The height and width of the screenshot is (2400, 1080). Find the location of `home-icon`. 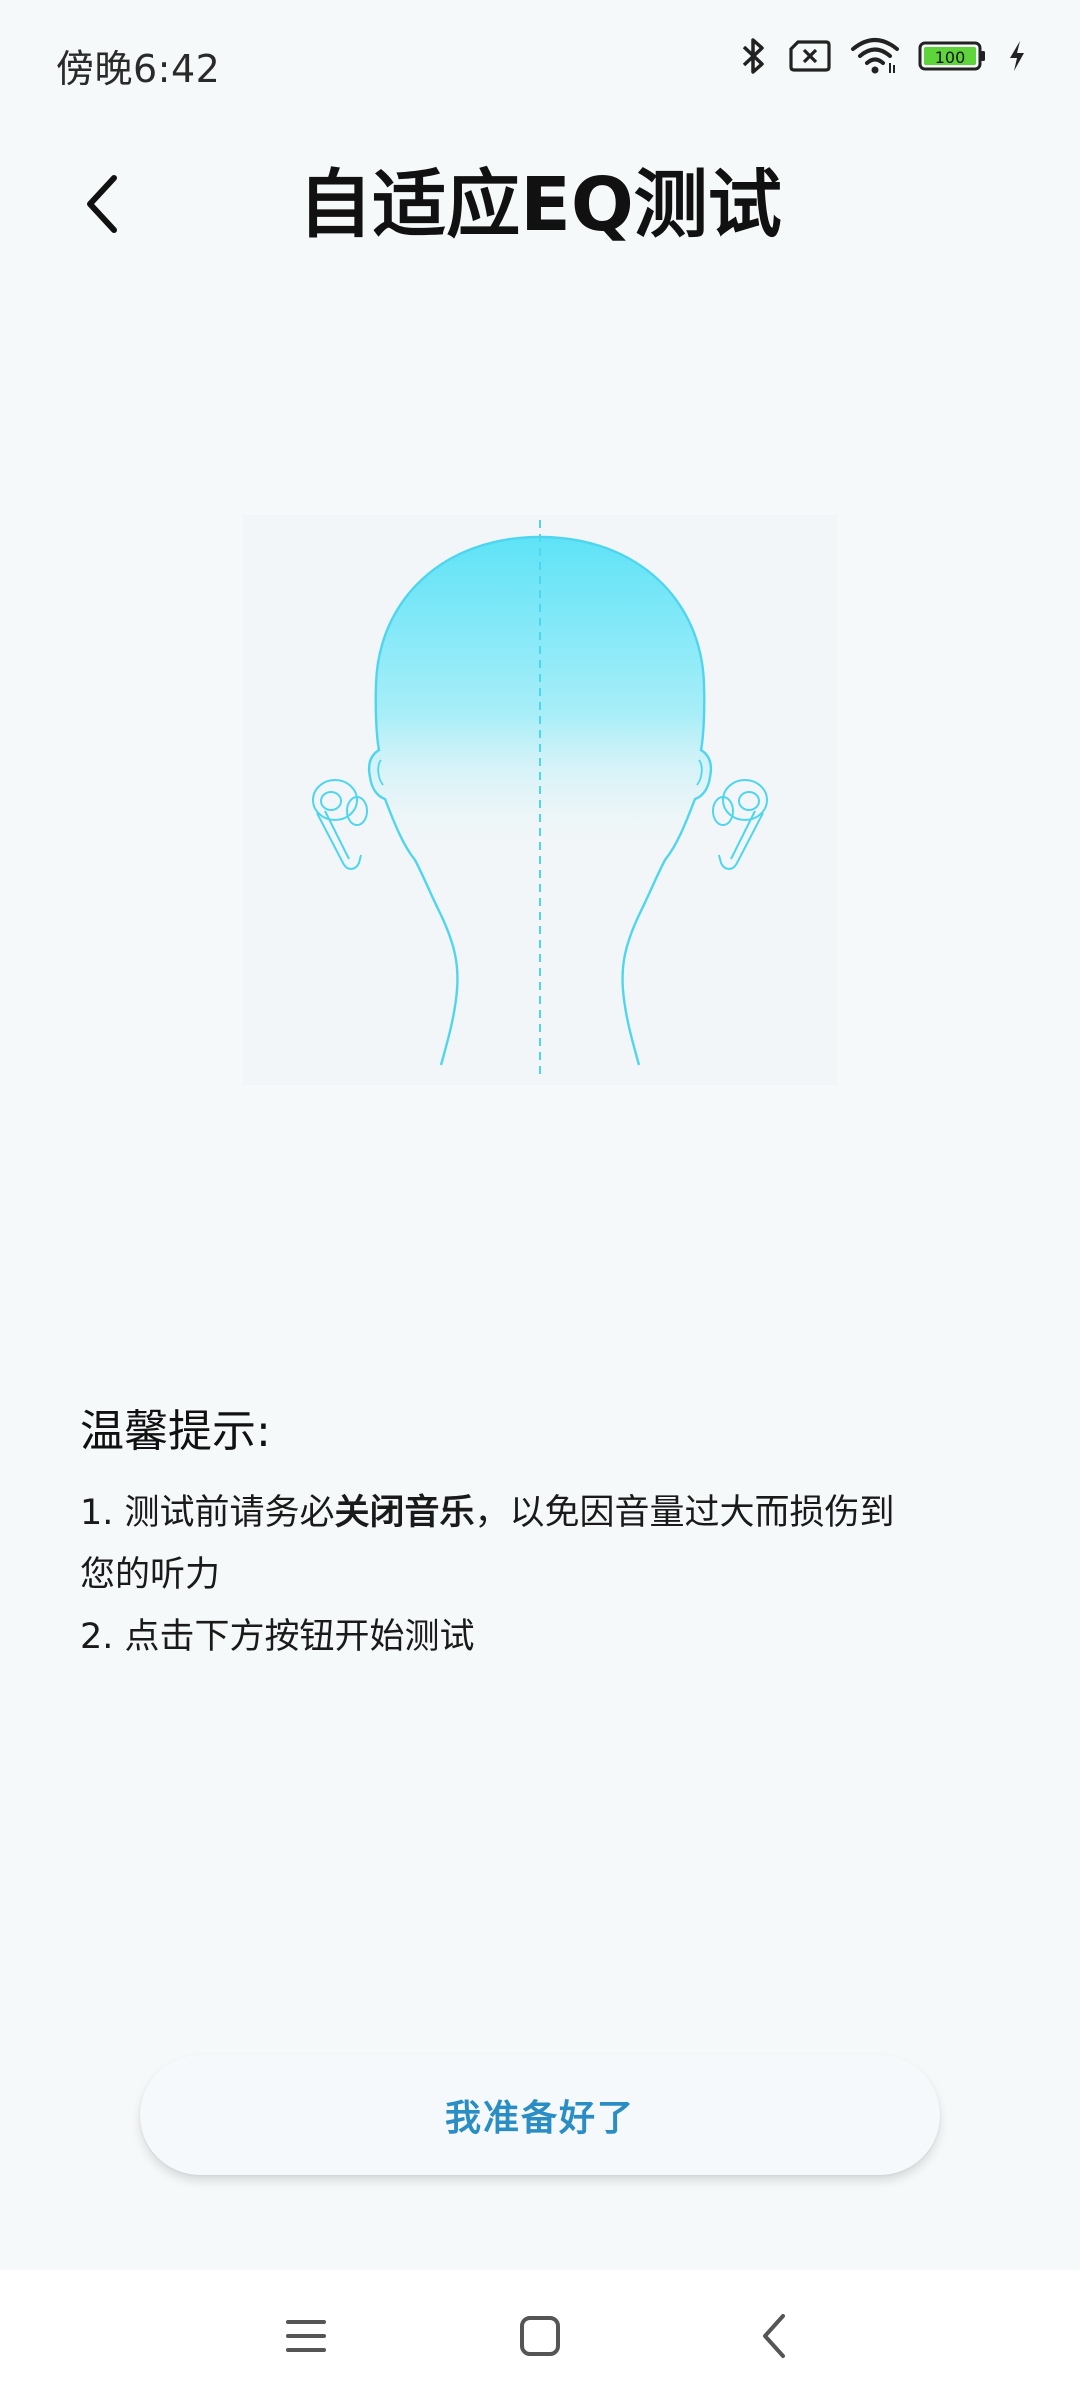

home-icon is located at coordinates (540, 2338).